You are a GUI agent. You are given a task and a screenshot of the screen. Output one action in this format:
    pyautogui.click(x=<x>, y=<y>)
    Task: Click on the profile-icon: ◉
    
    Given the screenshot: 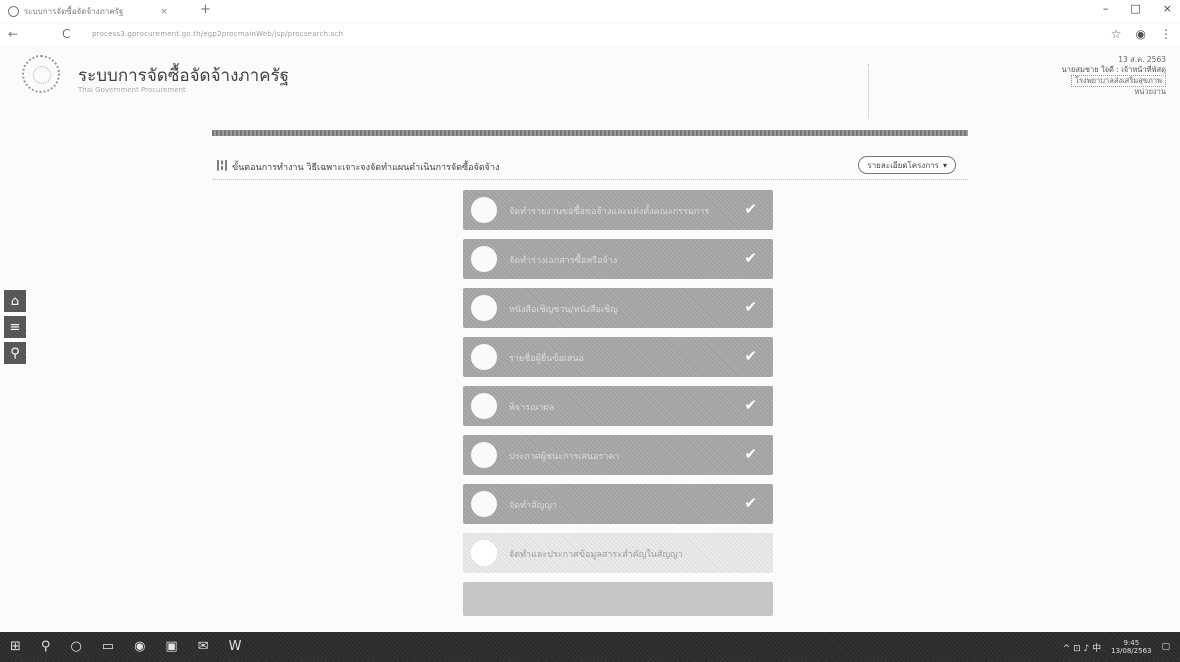 What is the action you would take?
    pyautogui.click(x=1141, y=34)
    